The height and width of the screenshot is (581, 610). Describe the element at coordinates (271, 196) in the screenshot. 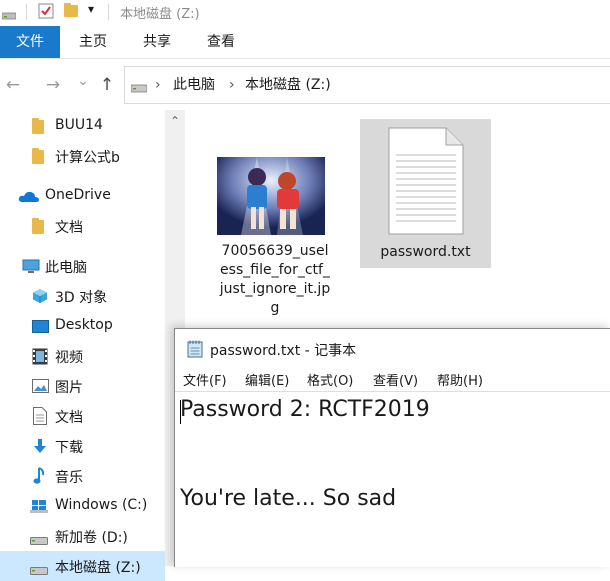

I see `image-thumbnail` at that location.